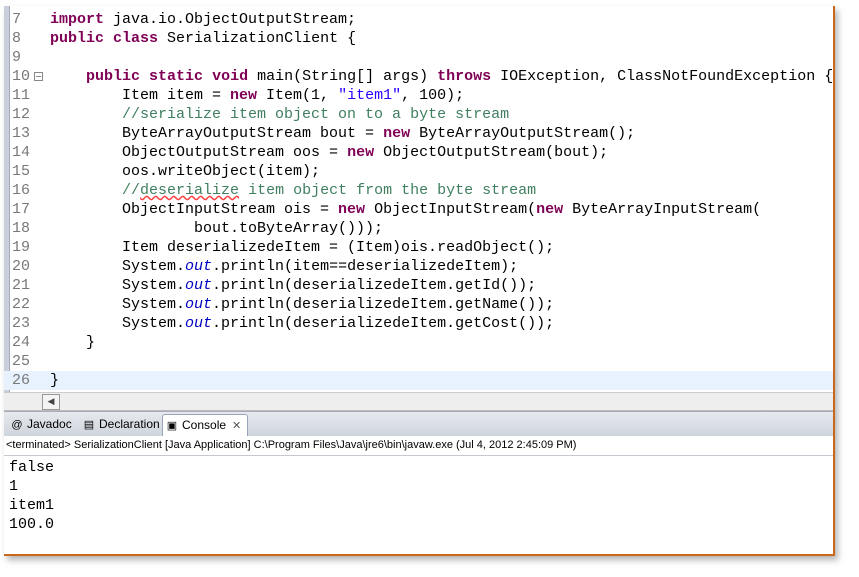  What do you see at coordinates (185, 171) in the screenshot?
I see `code-text: oos.writeObject(item);` at bounding box center [185, 171].